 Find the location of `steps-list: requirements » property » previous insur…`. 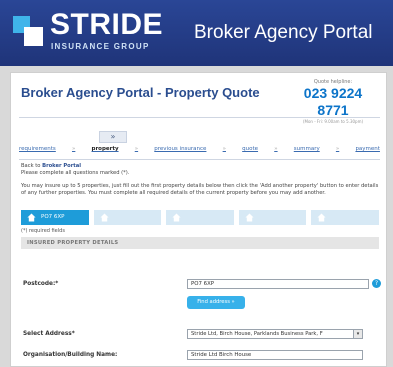

steps-list: requirements » property » previous insur… is located at coordinates (199, 149).